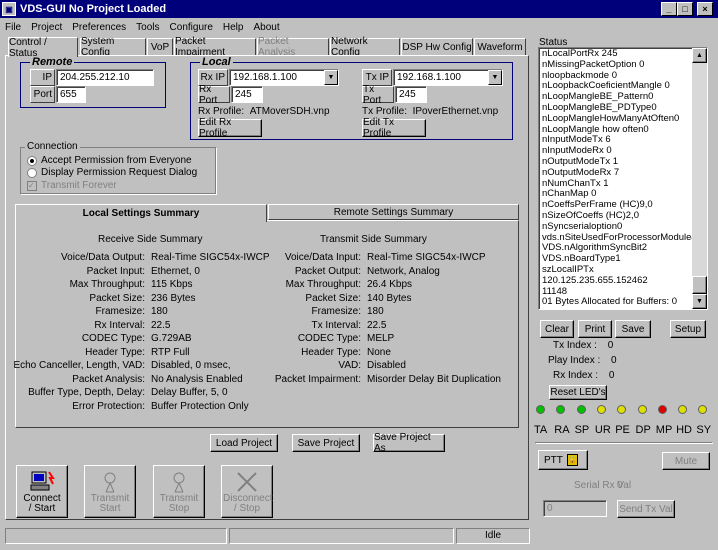  What do you see at coordinates (704, 430) in the screenshot?
I see `led-label: SY` at bounding box center [704, 430].